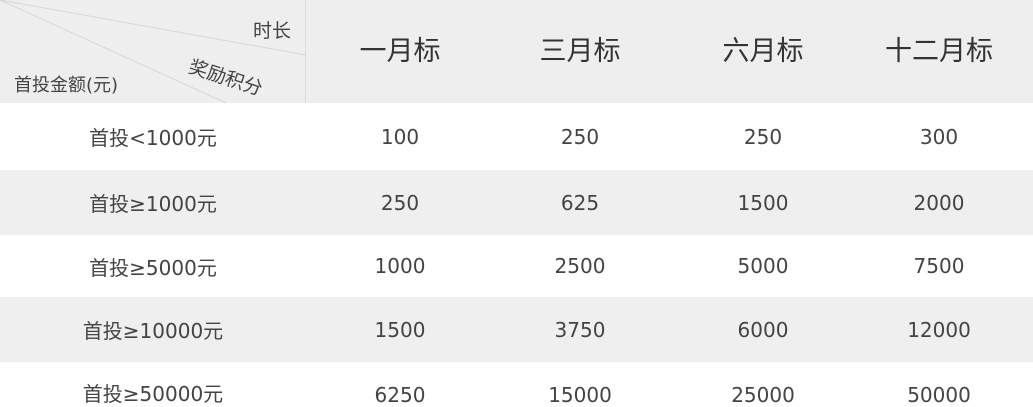 Image resolution: width=1033 pixels, height=407 pixels. Describe the element at coordinates (939, 395) in the screenshot. I see `table-cell: 50000` at that location.